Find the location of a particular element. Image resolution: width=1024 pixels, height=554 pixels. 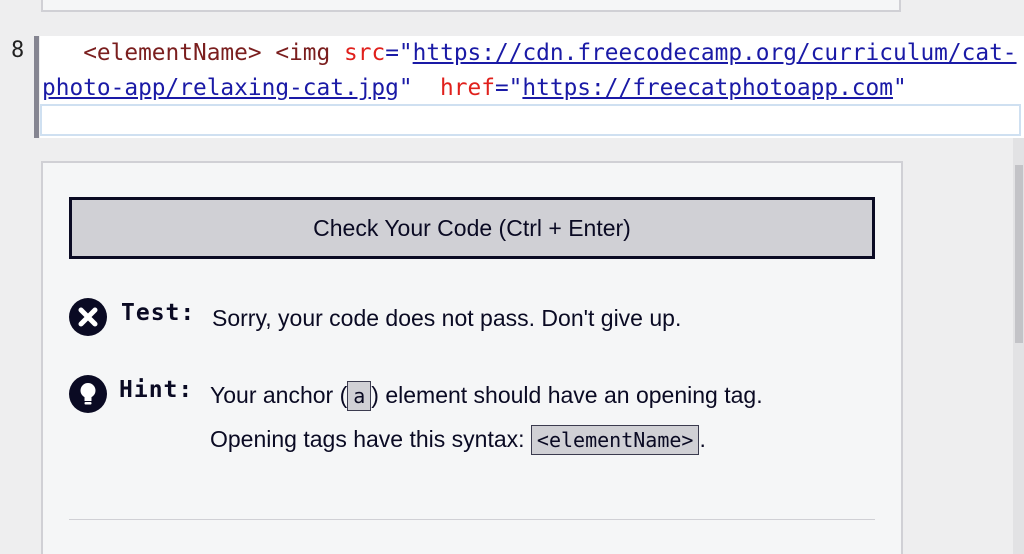

hint-text: ) element should have an opening tag. is located at coordinates (567, 395).